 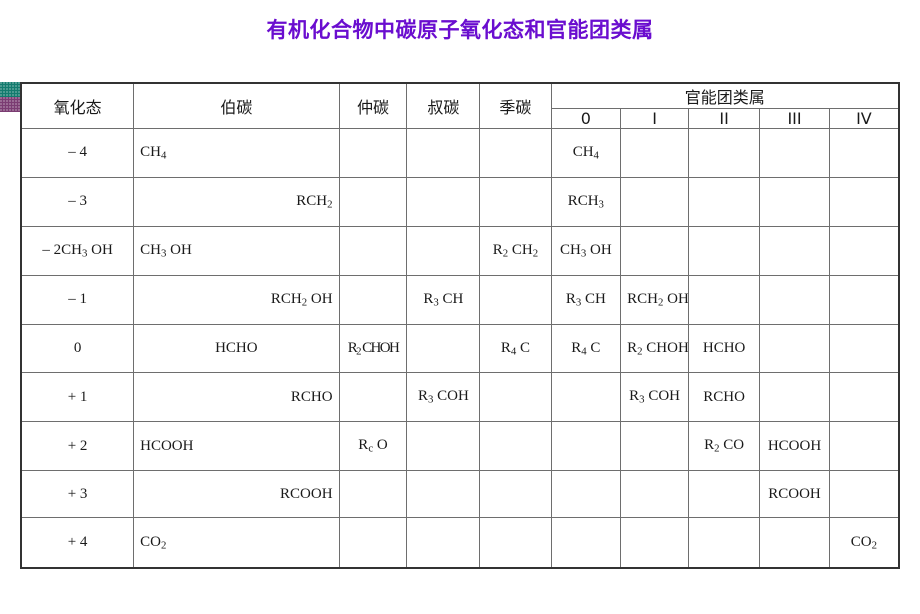 What do you see at coordinates (77, 494) in the screenshot?
I see `cell-oxidation-state: + 3` at bounding box center [77, 494].